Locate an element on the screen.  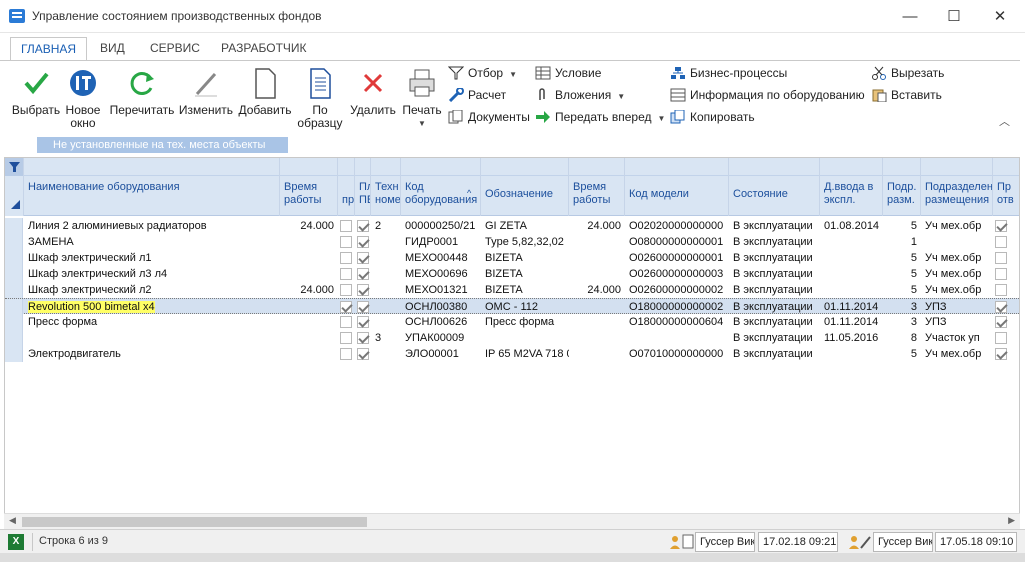
condition-button: Условие is located at coordinates (568, 73).